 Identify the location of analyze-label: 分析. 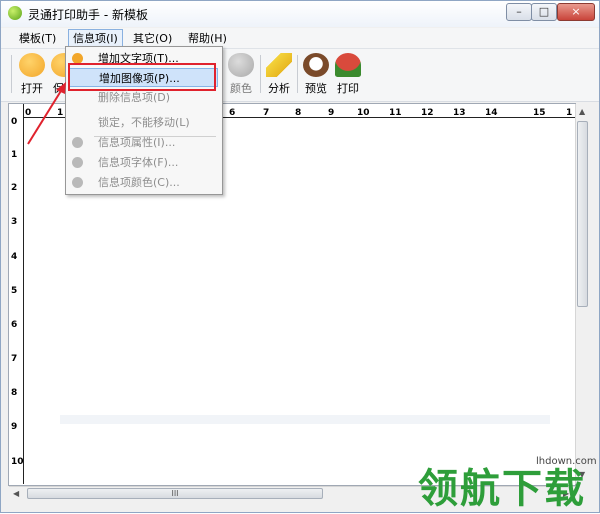
(279, 88).